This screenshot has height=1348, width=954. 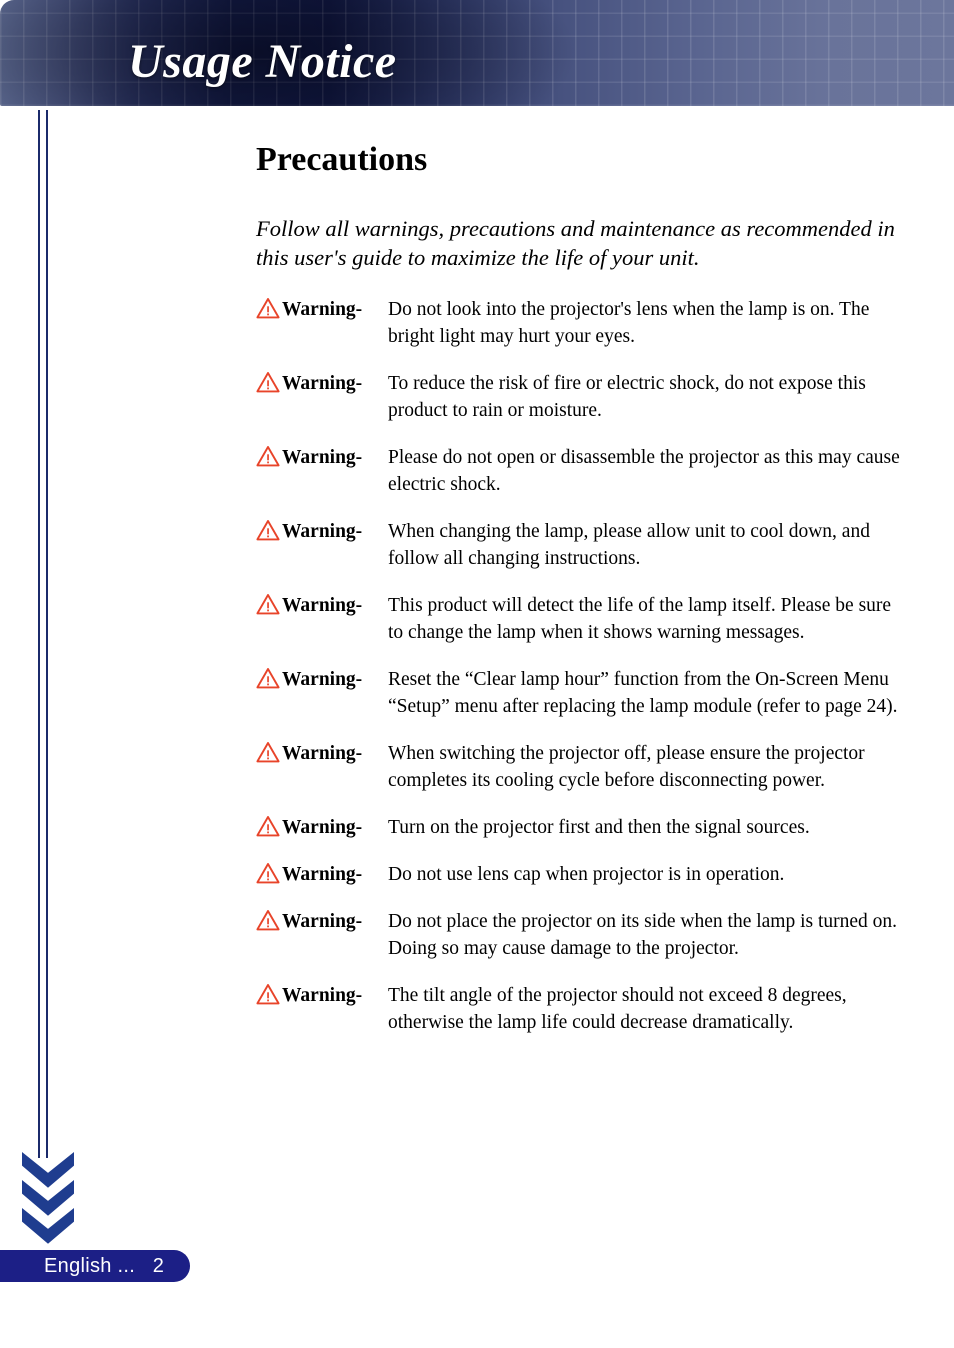 I want to click on left-margin-rule-inner, so click(x=47, y=634).